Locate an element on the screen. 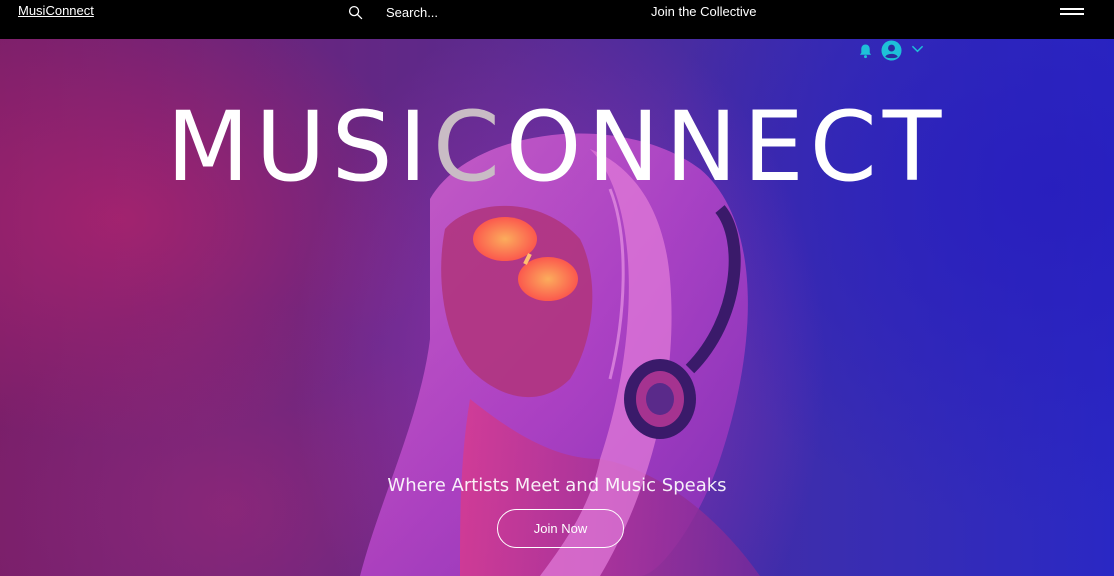 The height and width of the screenshot is (576, 1114). chevron-down-icon is located at coordinates (917, 49).